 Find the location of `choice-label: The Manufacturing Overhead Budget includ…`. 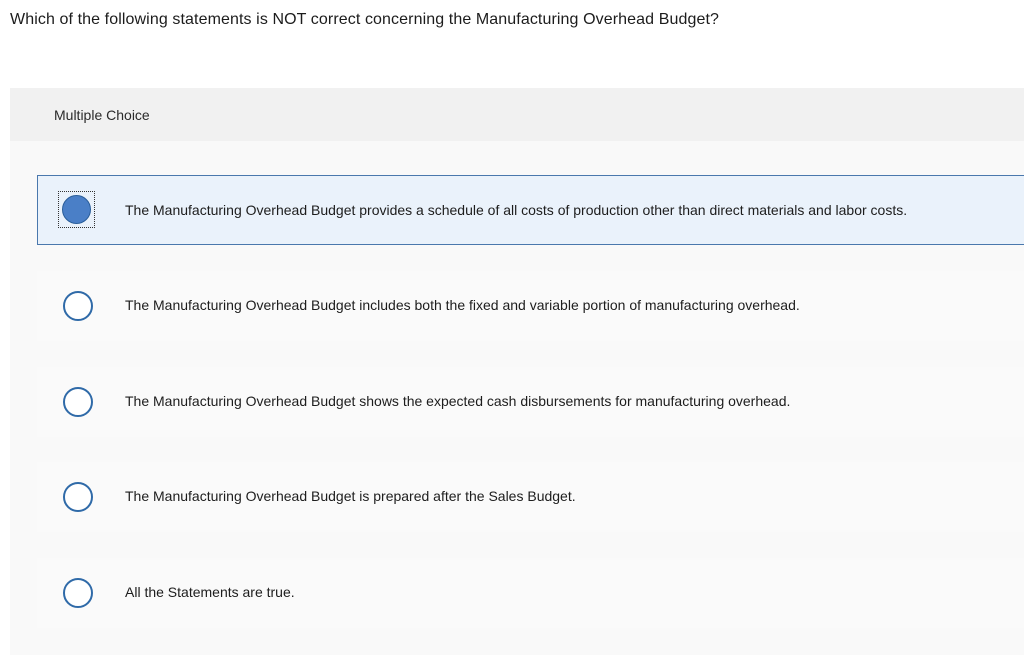

choice-label: The Manufacturing Overhead Budget includ… is located at coordinates (462, 305).